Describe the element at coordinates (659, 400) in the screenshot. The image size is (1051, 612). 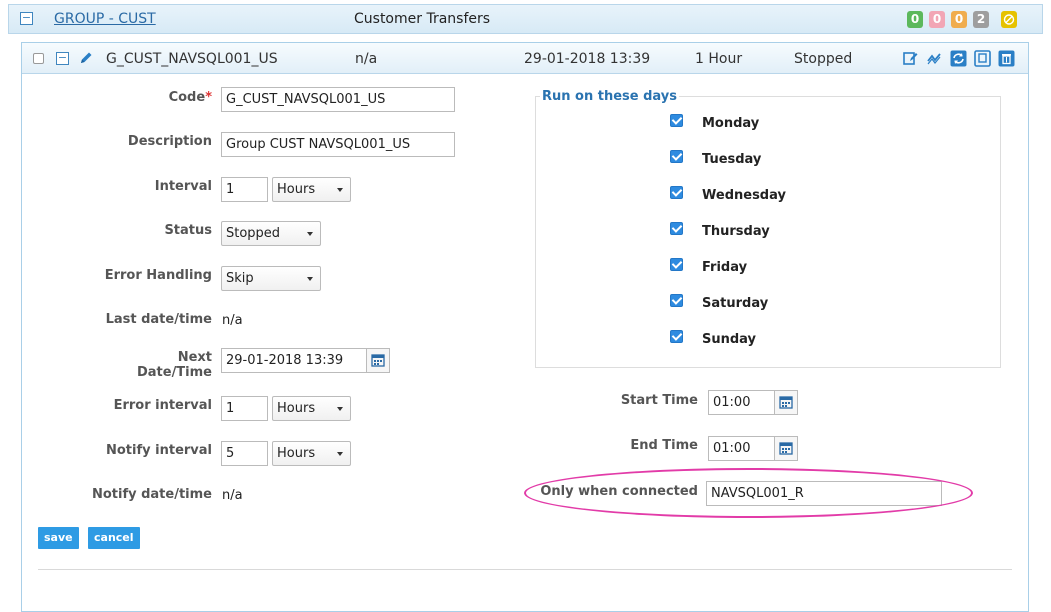
I see `start-time-label: Start Time` at that location.